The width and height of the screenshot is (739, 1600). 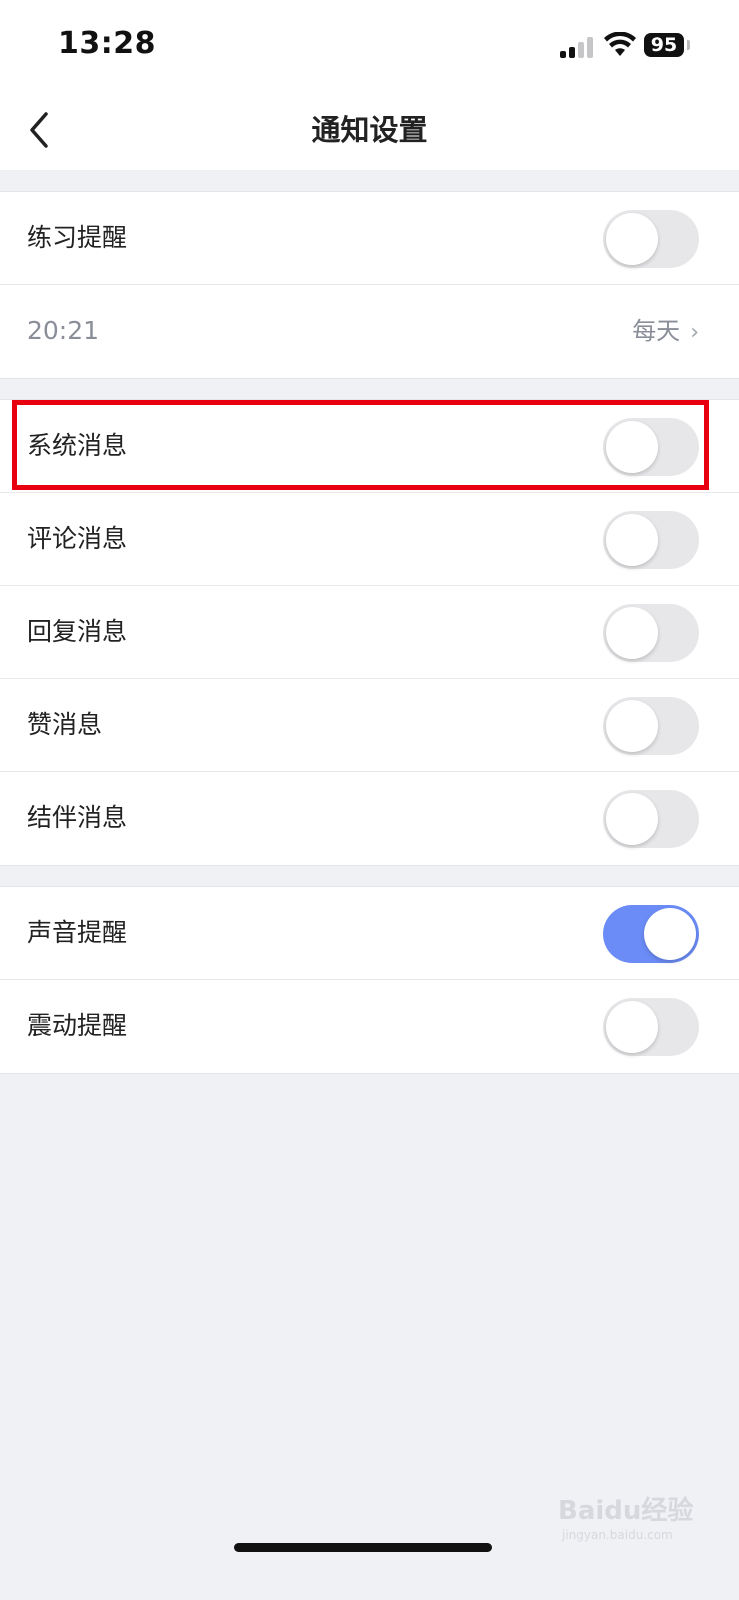 What do you see at coordinates (77, 445) in the screenshot?
I see `system-message-label: 系统消息` at bounding box center [77, 445].